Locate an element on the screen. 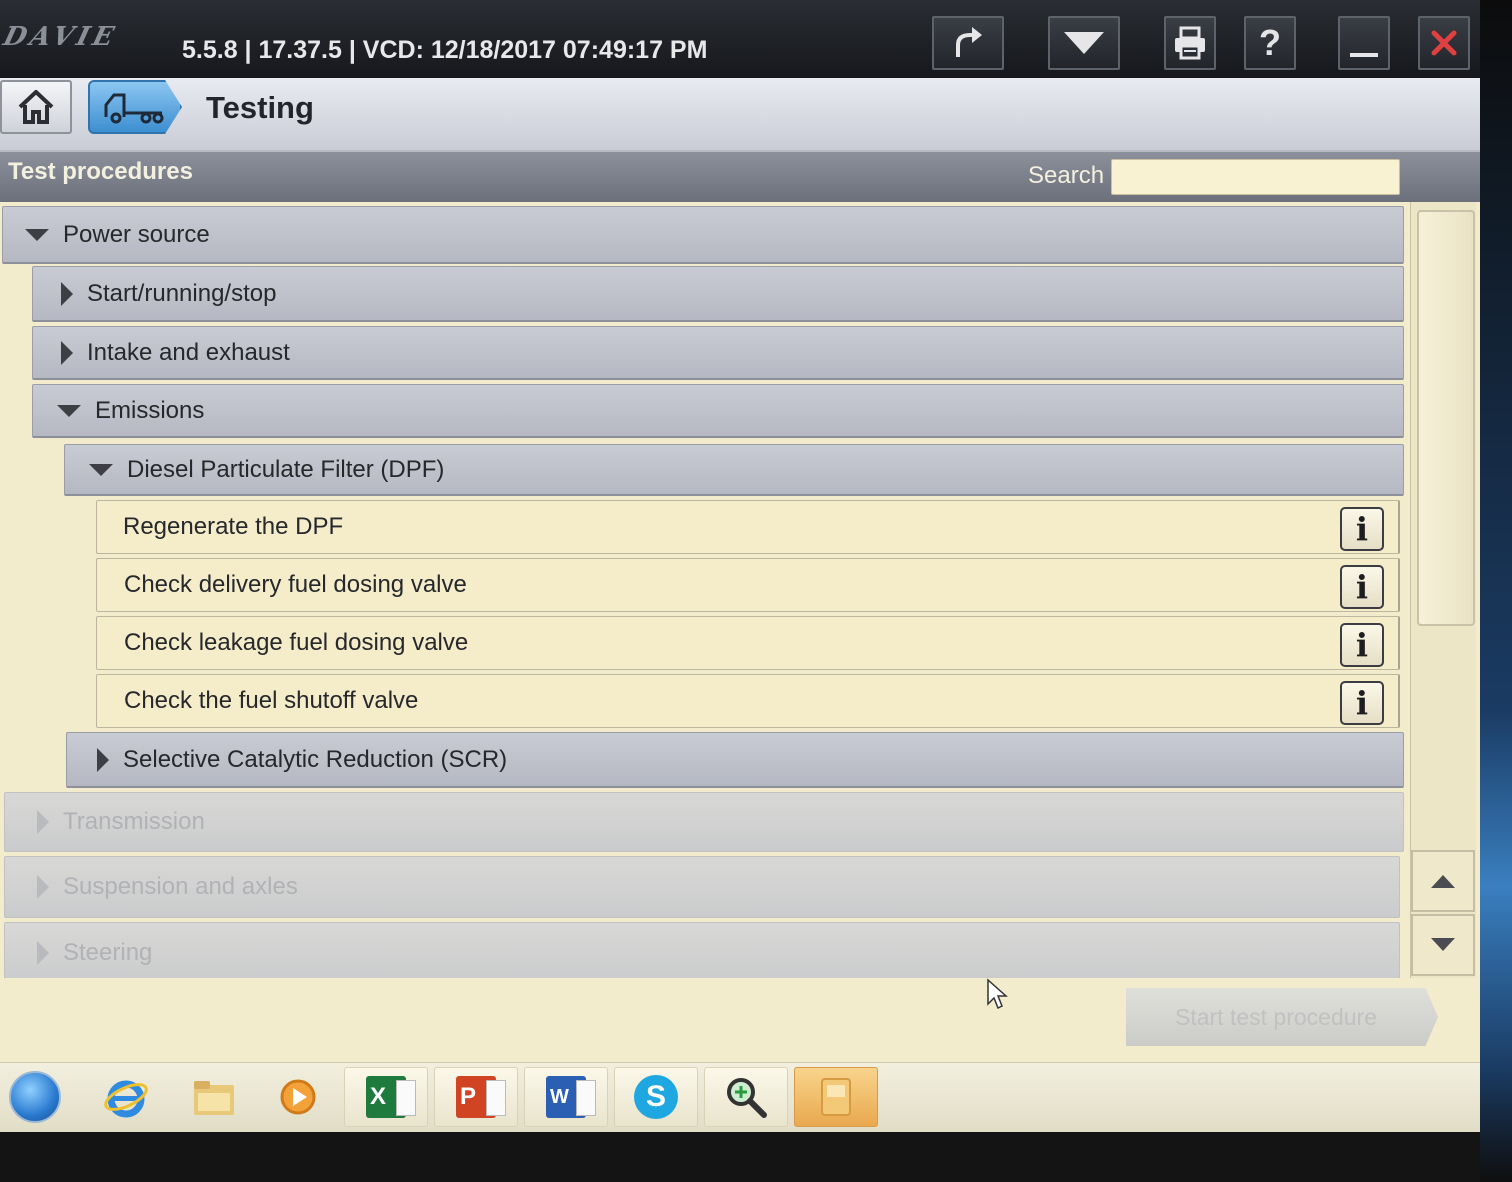  procedure-regenerate-dpf: Regenerate the DPF i is located at coordinates (748, 527).